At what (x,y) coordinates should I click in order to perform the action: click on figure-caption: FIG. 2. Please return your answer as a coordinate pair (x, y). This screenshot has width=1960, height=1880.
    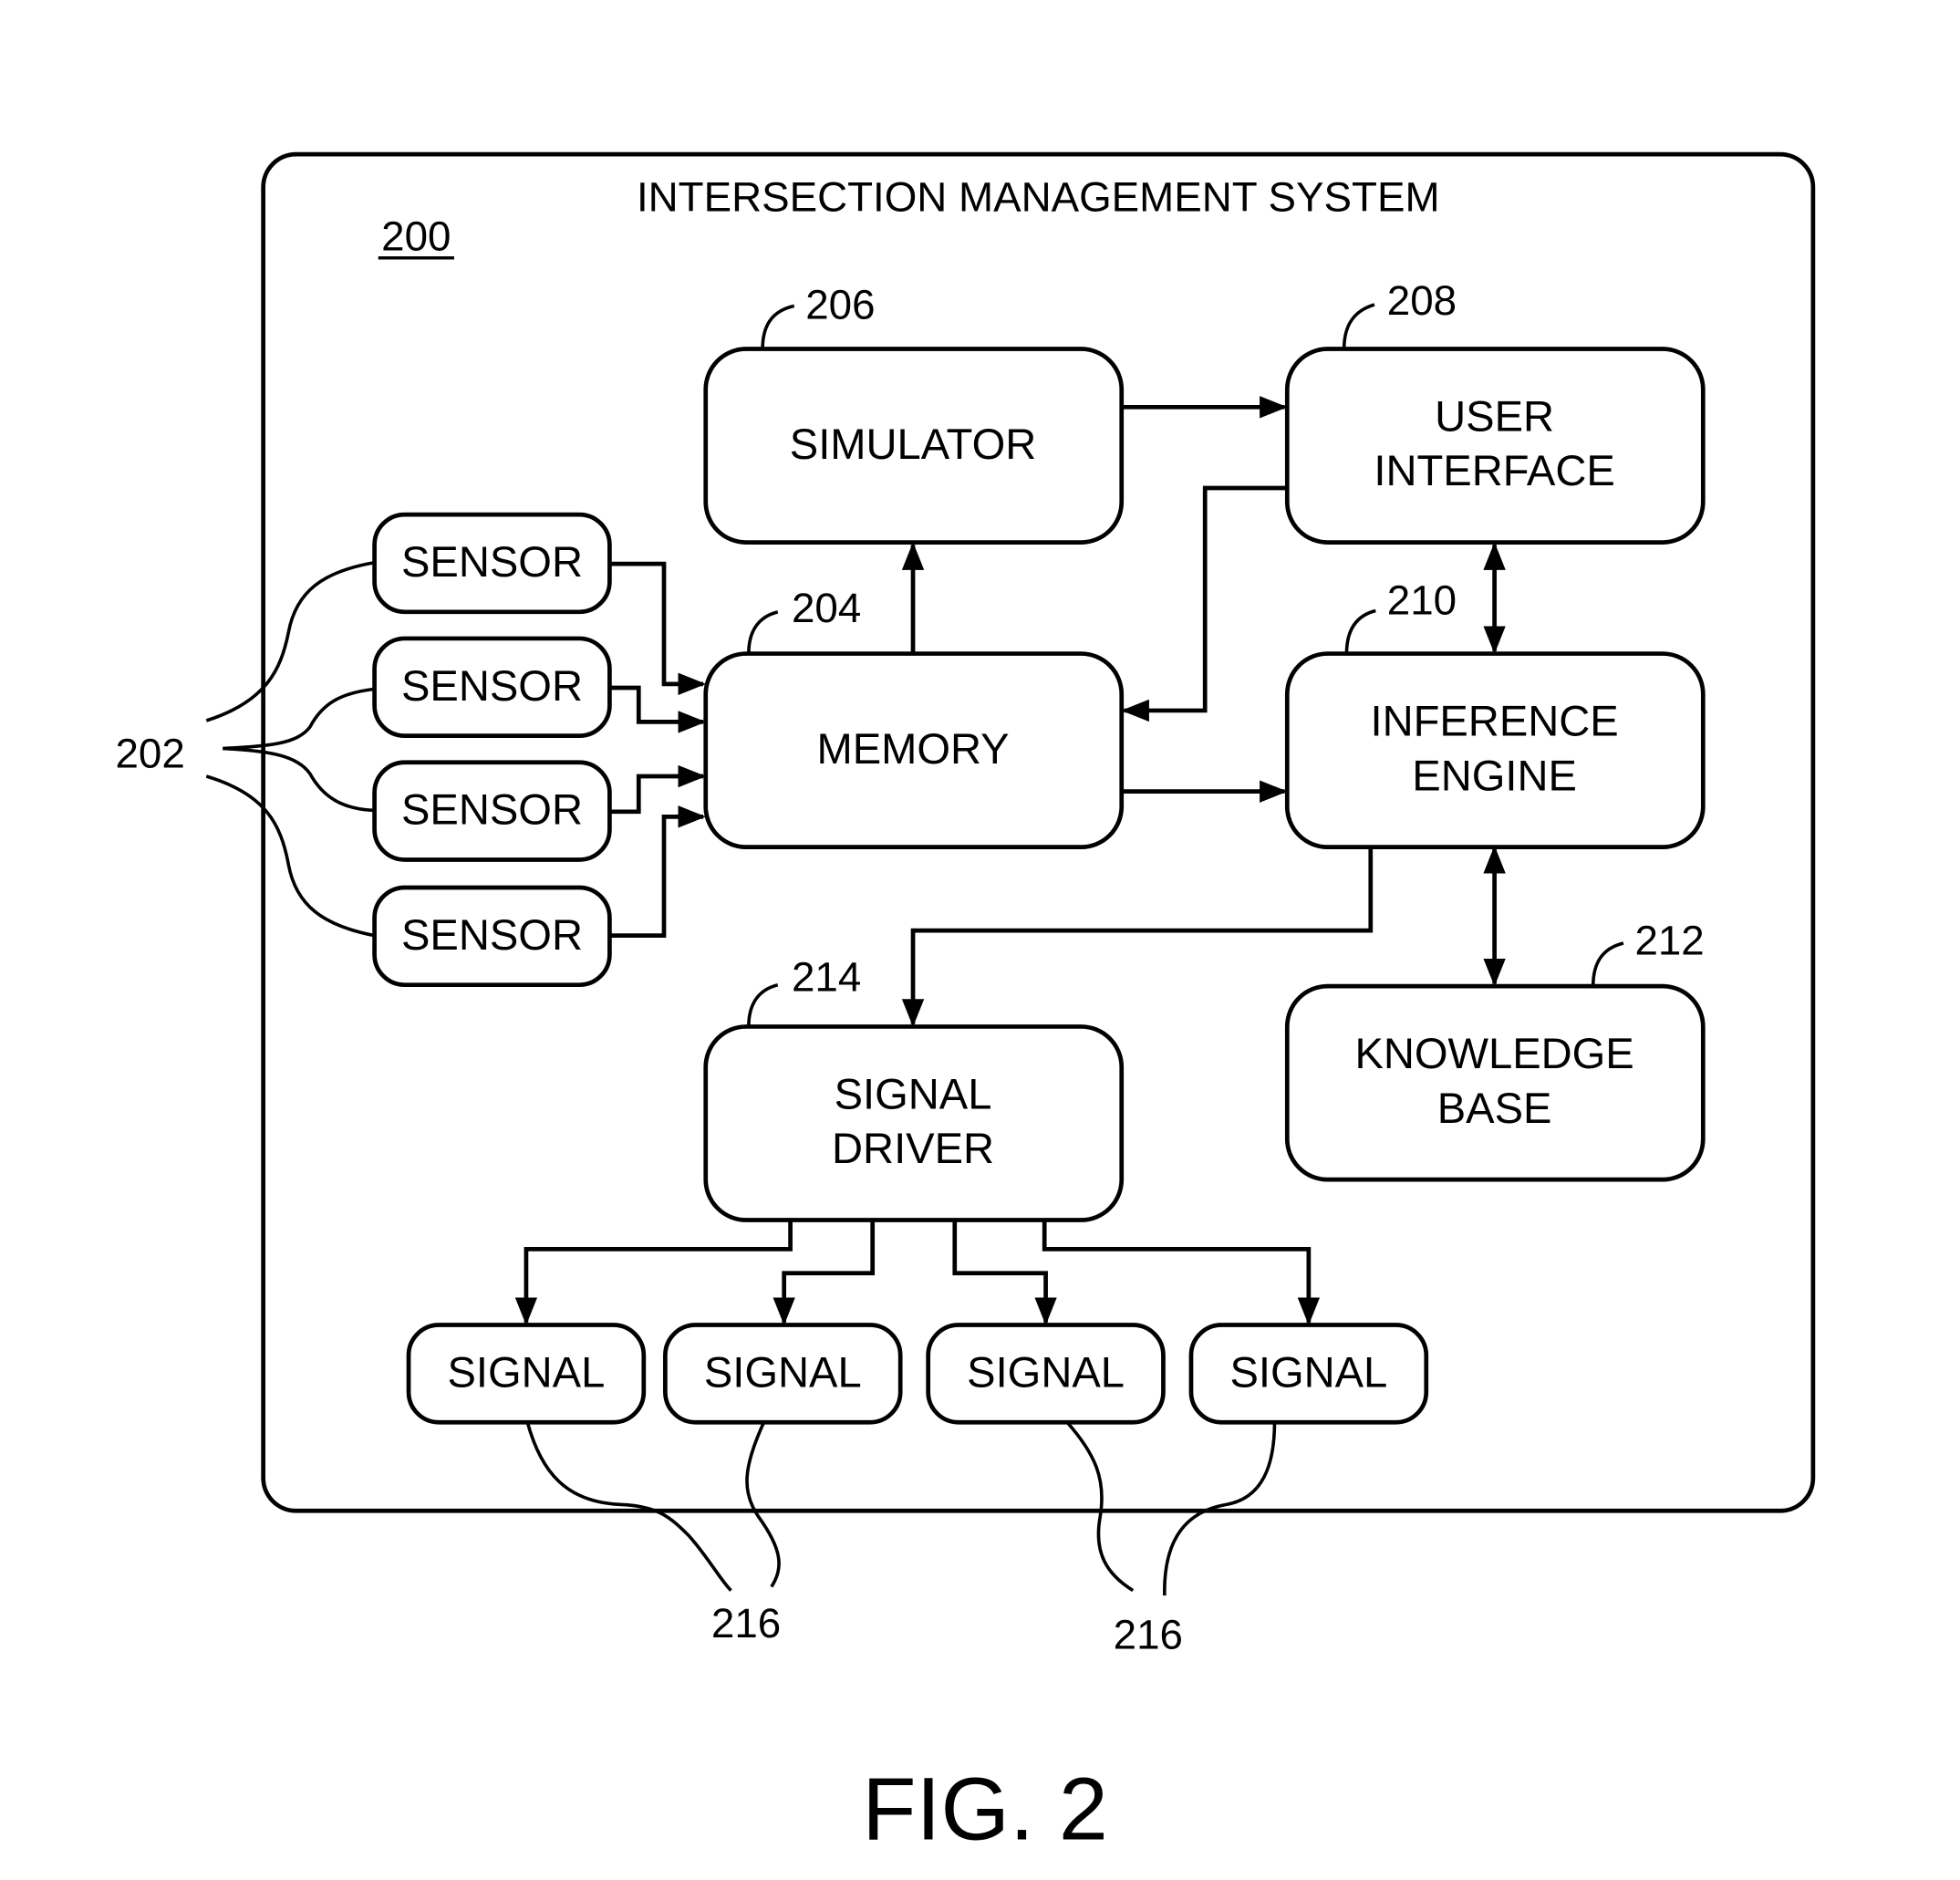
    Looking at the image, I should click on (985, 1810).